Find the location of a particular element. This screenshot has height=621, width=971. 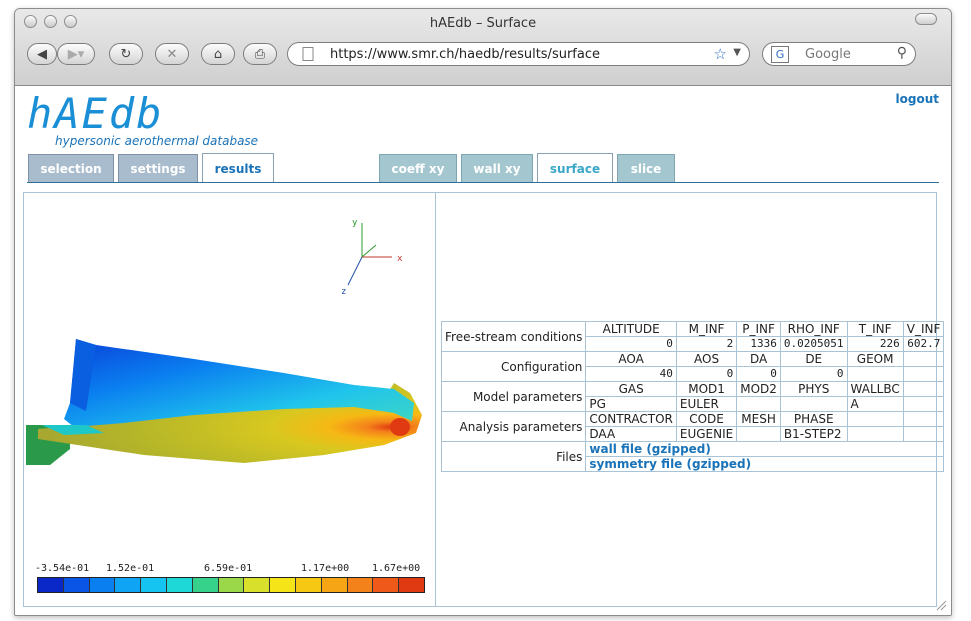

col-code: CODE is located at coordinates (706, 419).